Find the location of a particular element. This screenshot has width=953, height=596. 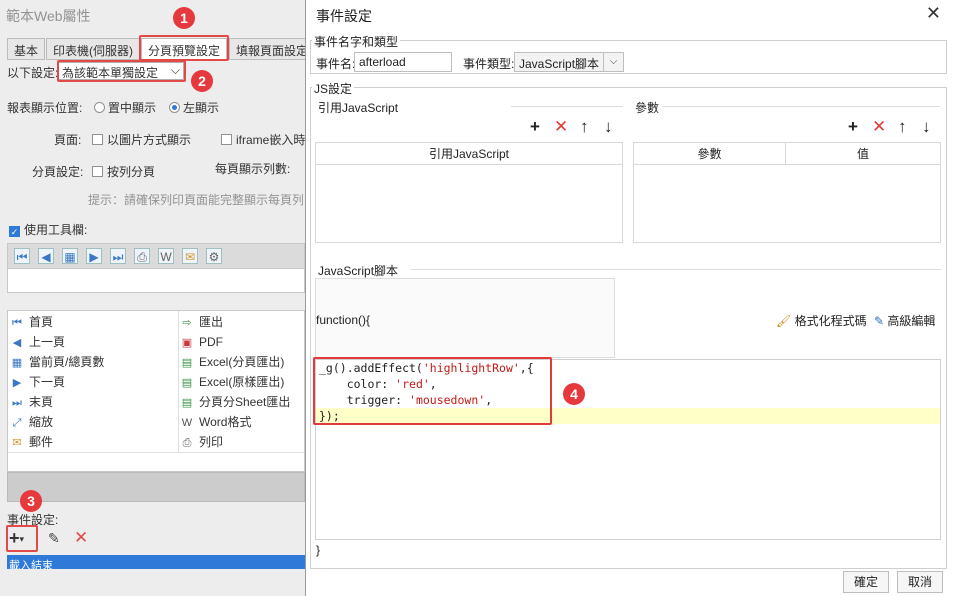

excel-icon: ▤ is located at coordinates (187, 383).